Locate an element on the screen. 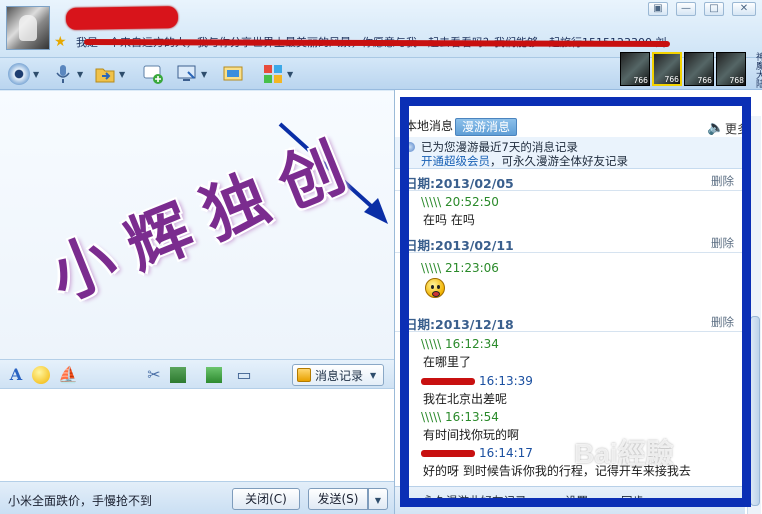  message-header: \\\\\ 21:23:06 is located at coordinates (460, 268).